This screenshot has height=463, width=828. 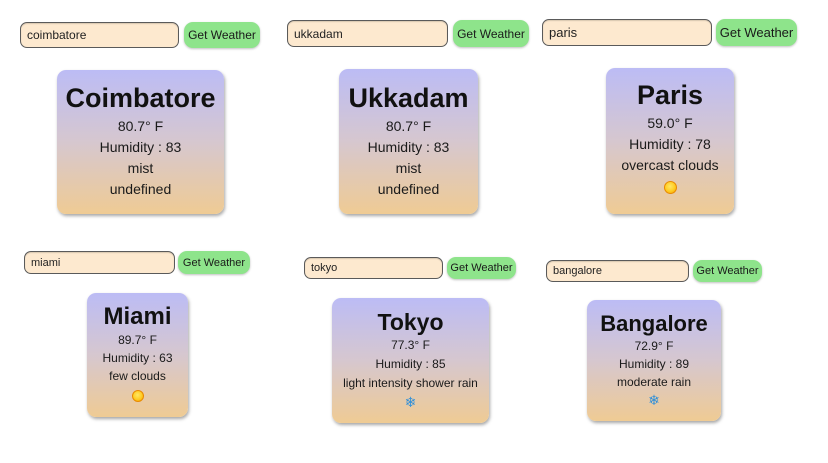 What do you see at coordinates (137, 316) in the screenshot?
I see `city-name: Miami` at bounding box center [137, 316].